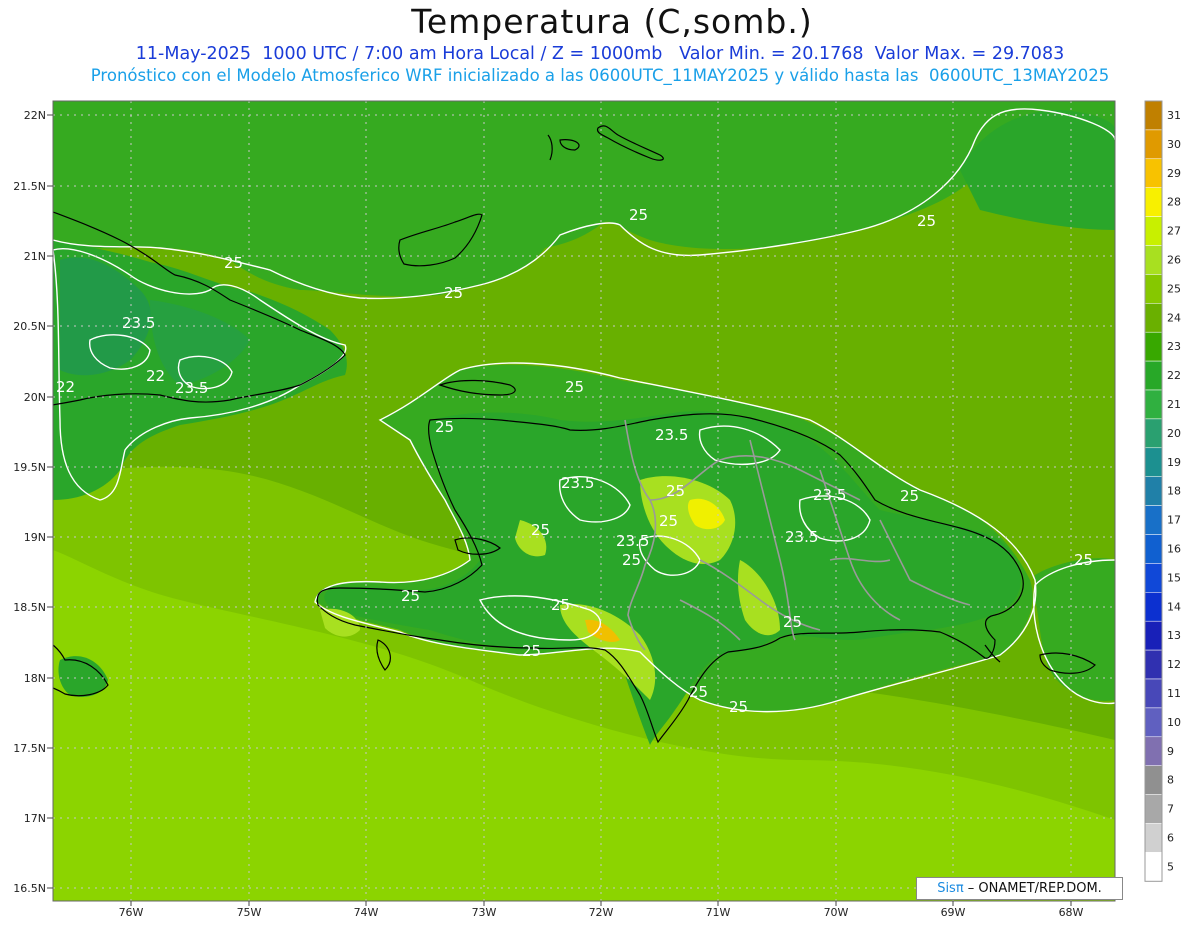 The image size is (1200, 927). What do you see at coordinates (1174, 577) in the screenshot?
I see `colorbar-label: 15` at bounding box center [1174, 577].